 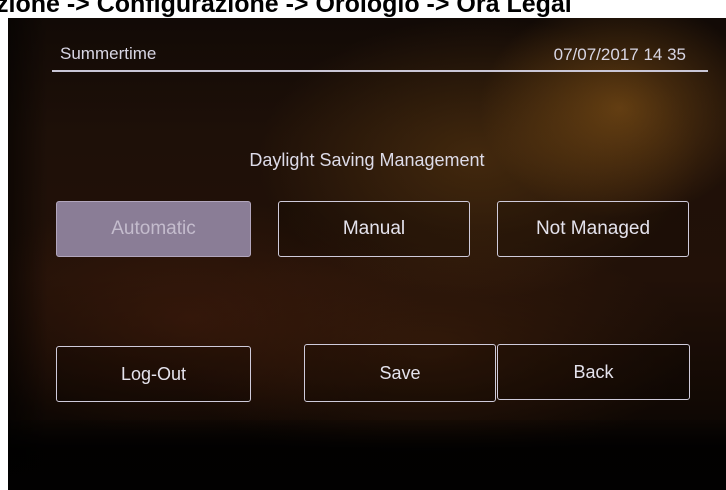 I want to click on save-button: Save, so click(x=400, y=373).